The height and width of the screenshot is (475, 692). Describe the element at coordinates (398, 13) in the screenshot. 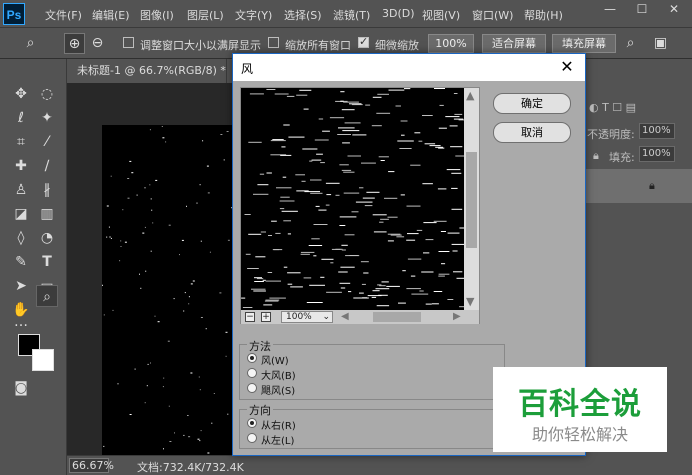

I see `menu-3d: 3D(D)` at that location.